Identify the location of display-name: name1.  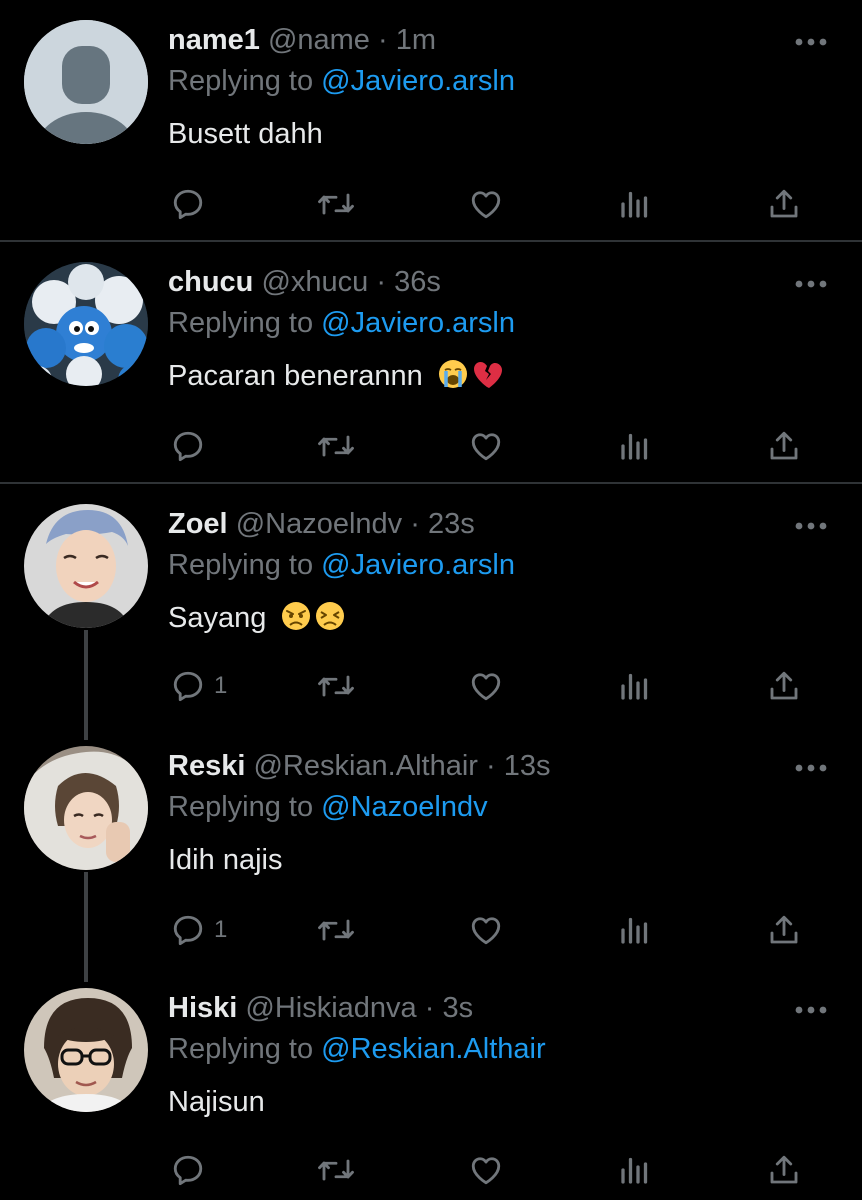
(214, 40).